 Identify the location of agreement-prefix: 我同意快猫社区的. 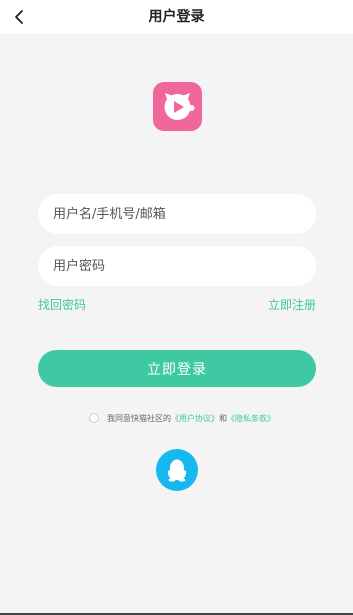
(139, 418).